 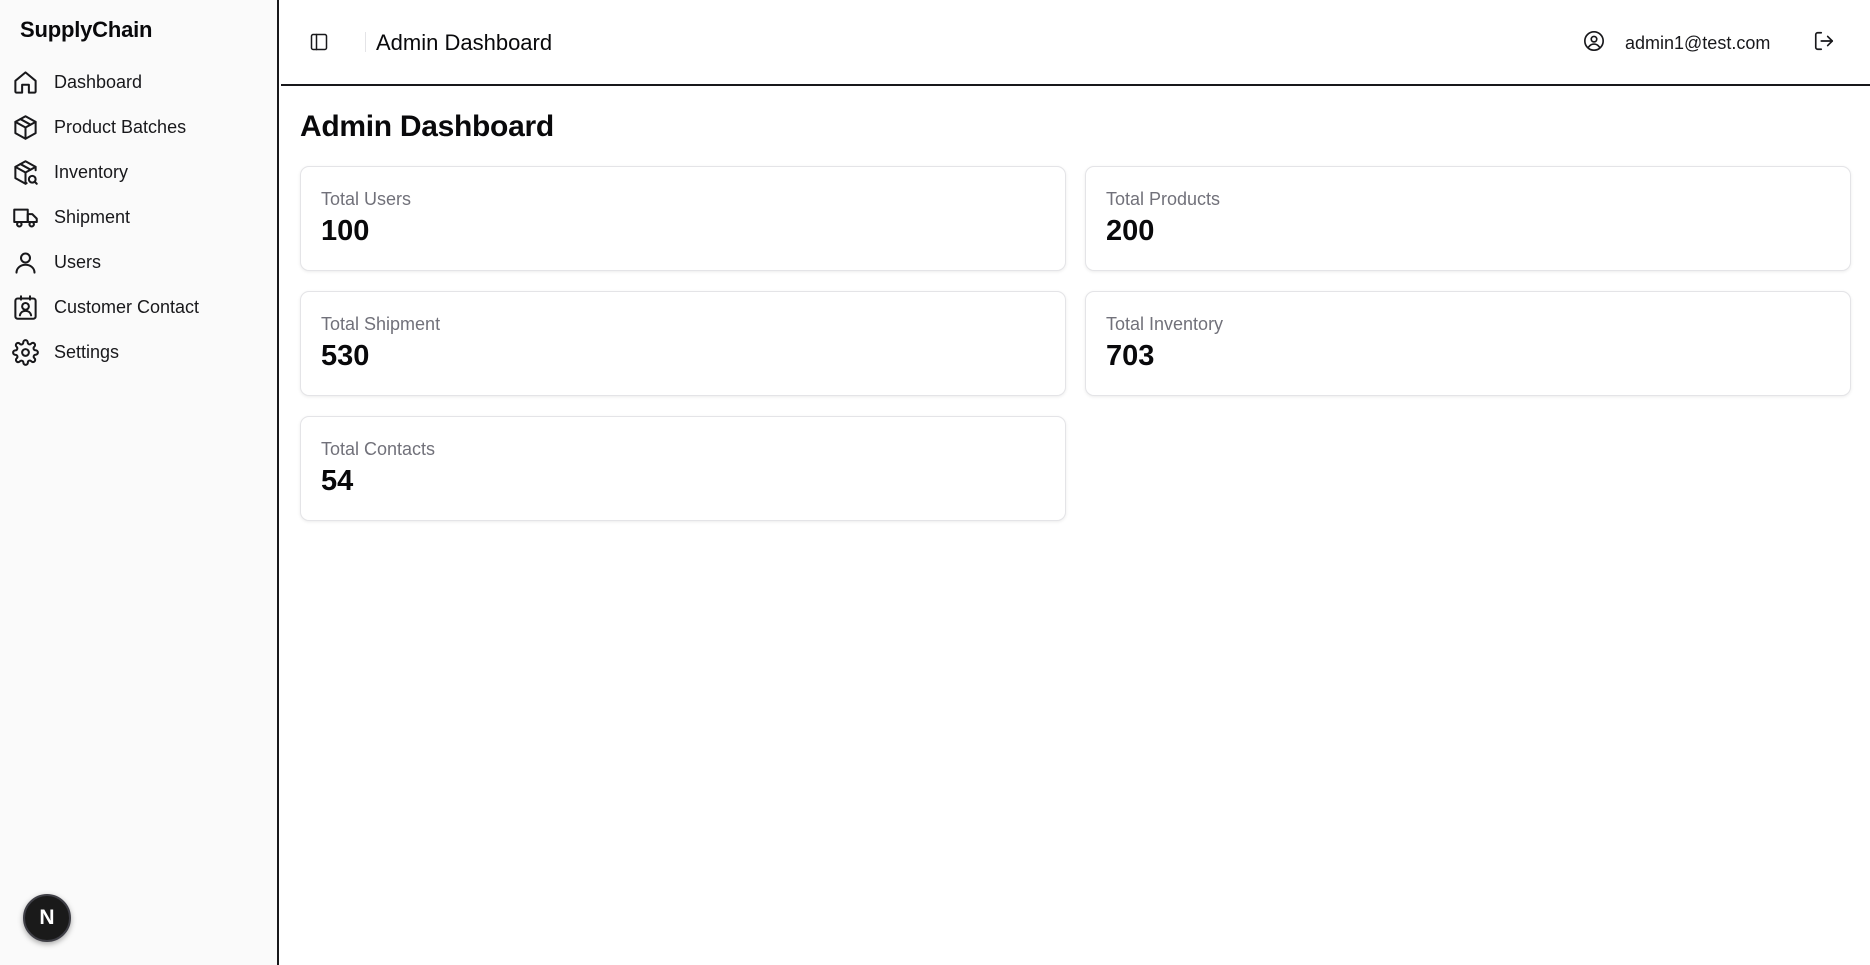 I want to click on top-header: Admin Dashboard admin1@test.com, so click(x=1075, y=43).